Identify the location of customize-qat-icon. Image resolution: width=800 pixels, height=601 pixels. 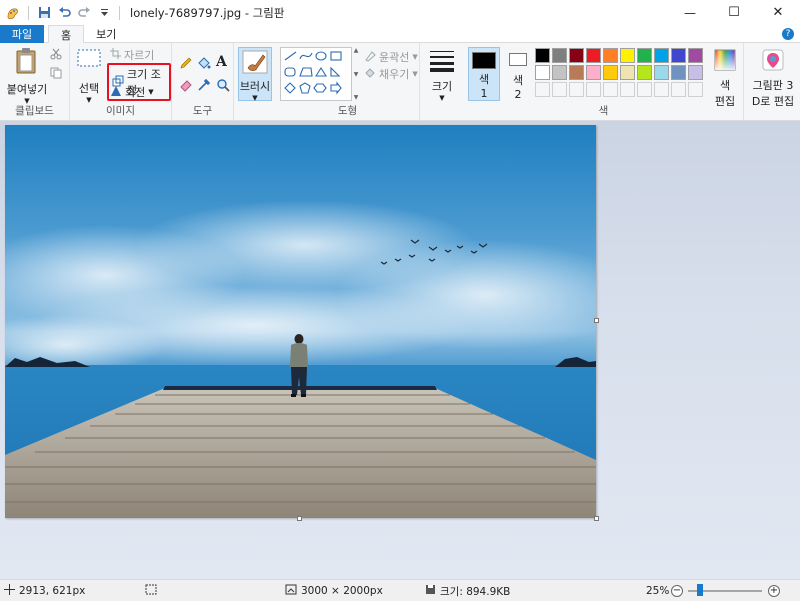
(104, 13).